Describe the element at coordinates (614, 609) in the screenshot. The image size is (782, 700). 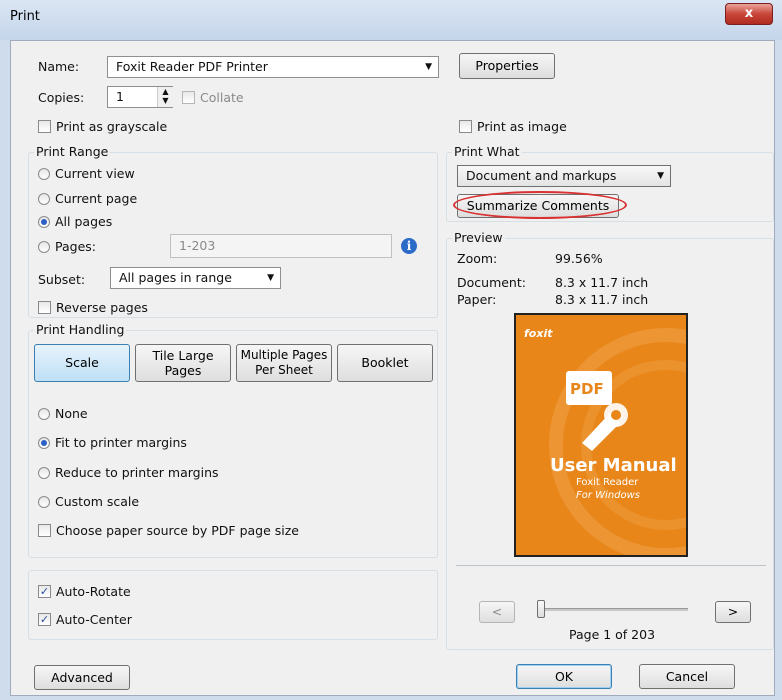
I see `page-slider-track` at that location.